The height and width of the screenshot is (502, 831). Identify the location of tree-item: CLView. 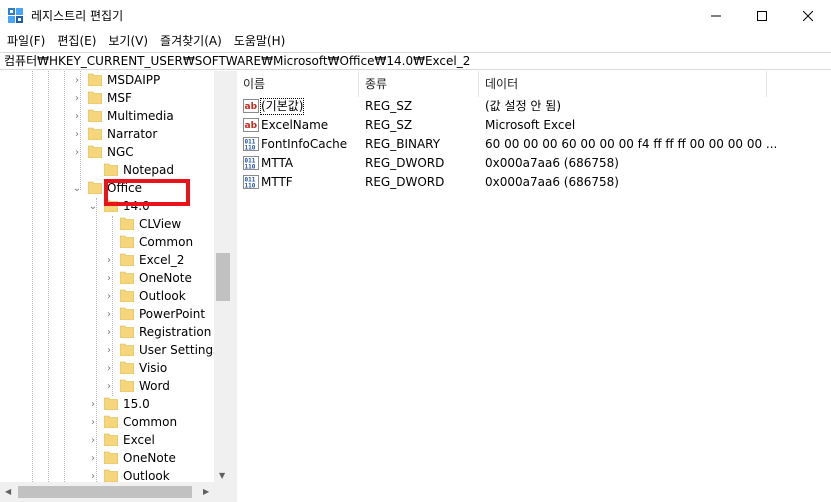
(107, 224).